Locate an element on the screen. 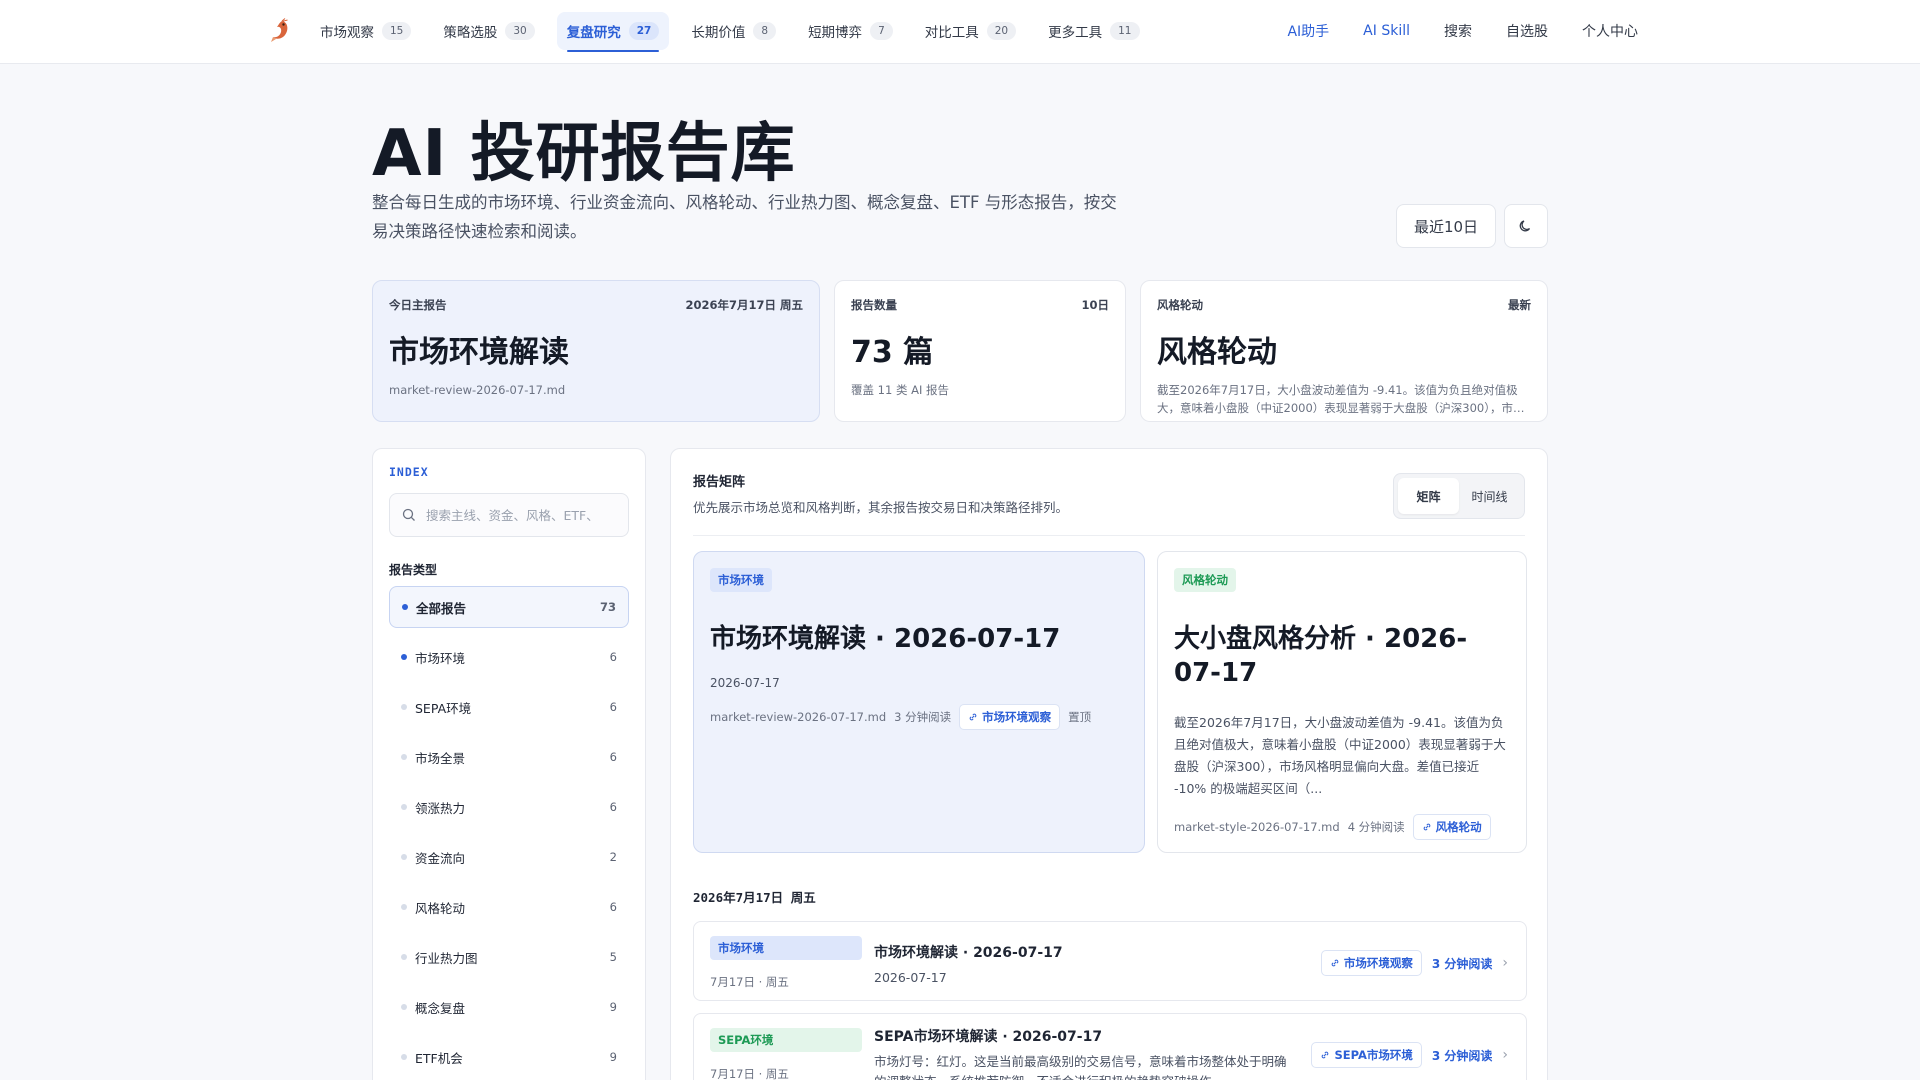  file-name: market-review-2026-07-17.md is located at coordinates (798, 717).